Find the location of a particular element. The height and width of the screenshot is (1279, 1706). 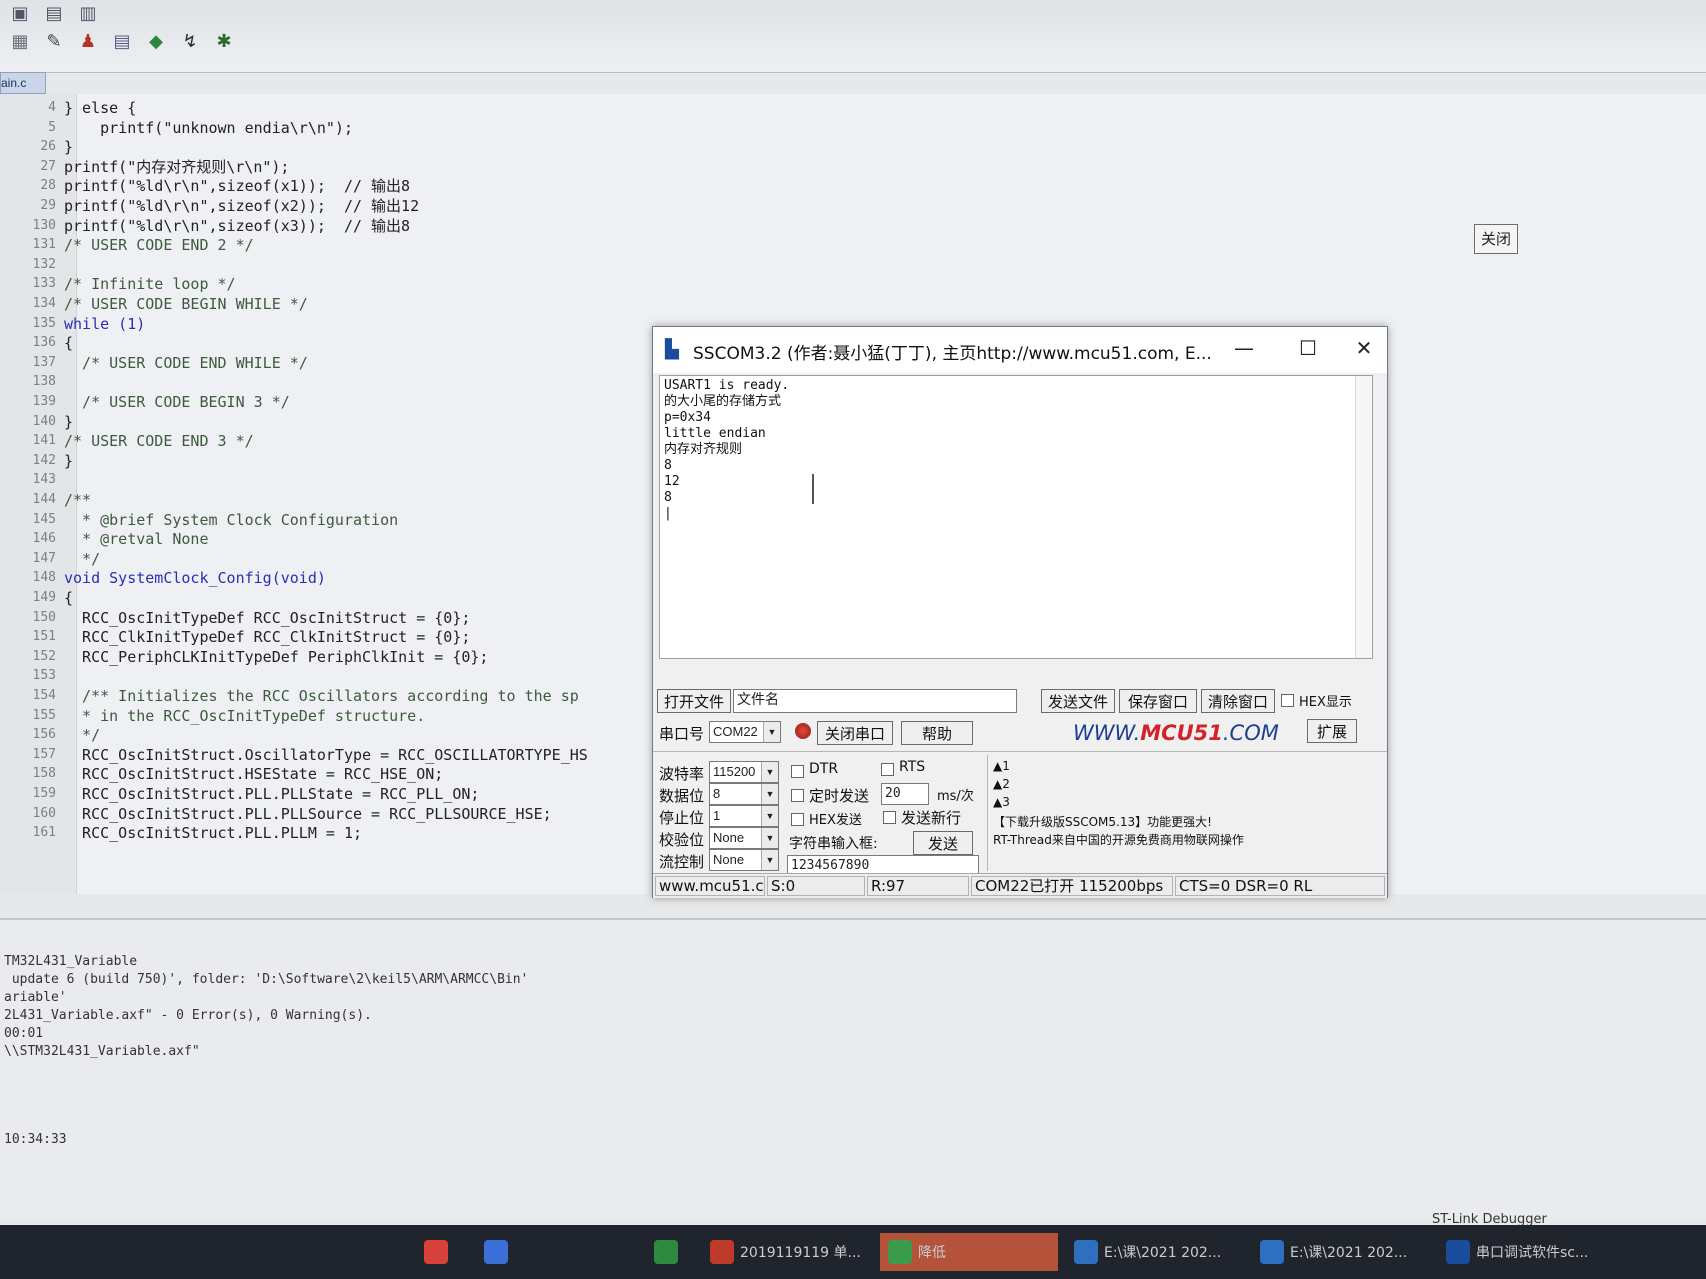

taskbar-item-active: 降低 is located at coordinates (969, 1252).